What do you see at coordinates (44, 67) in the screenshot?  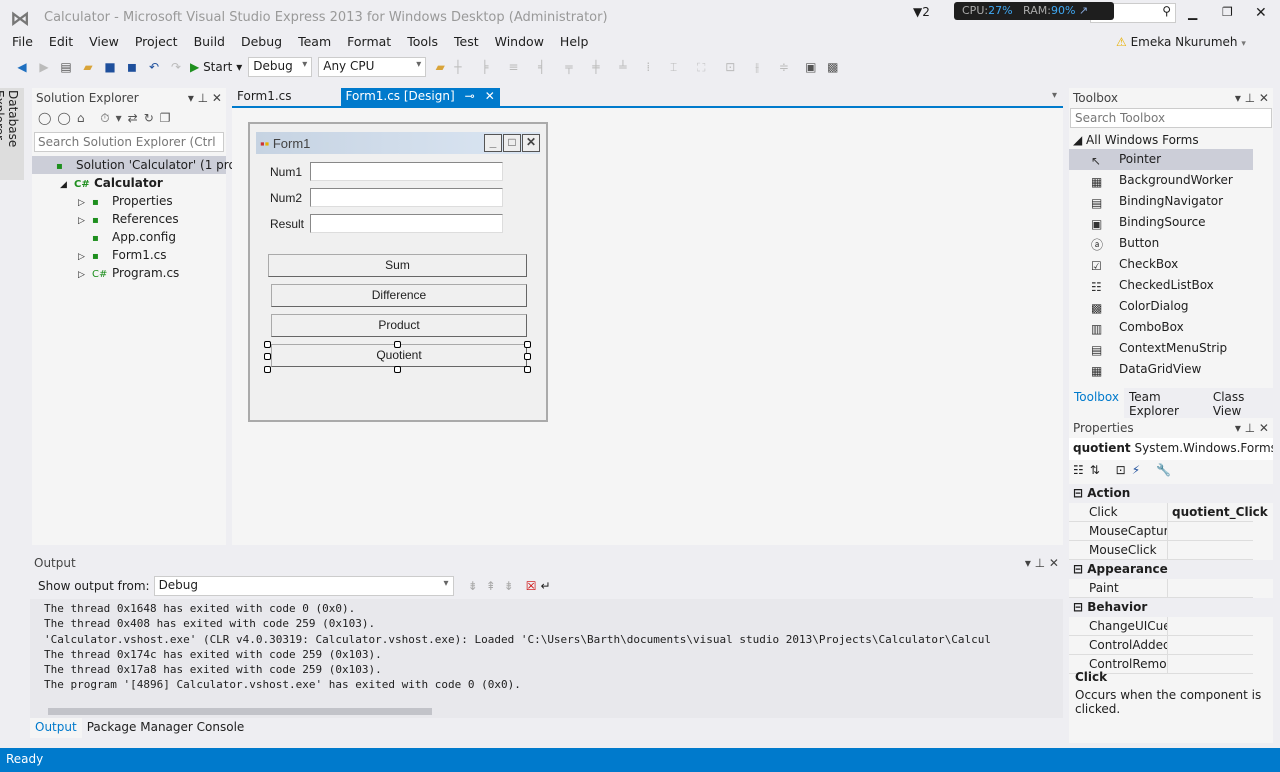 I see `forward-icon: ▶` at bounding box center [44, 67].